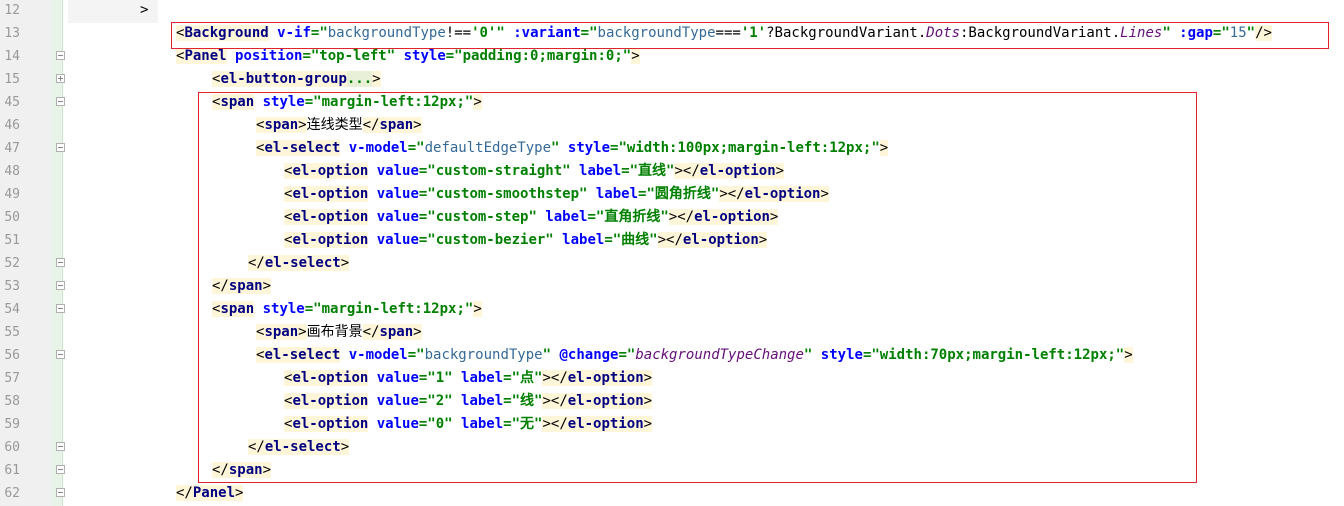  What do you see at coordinates (12, 240) in the screenshot?
I see `line-number: 51` at bounding box center [12, 240].